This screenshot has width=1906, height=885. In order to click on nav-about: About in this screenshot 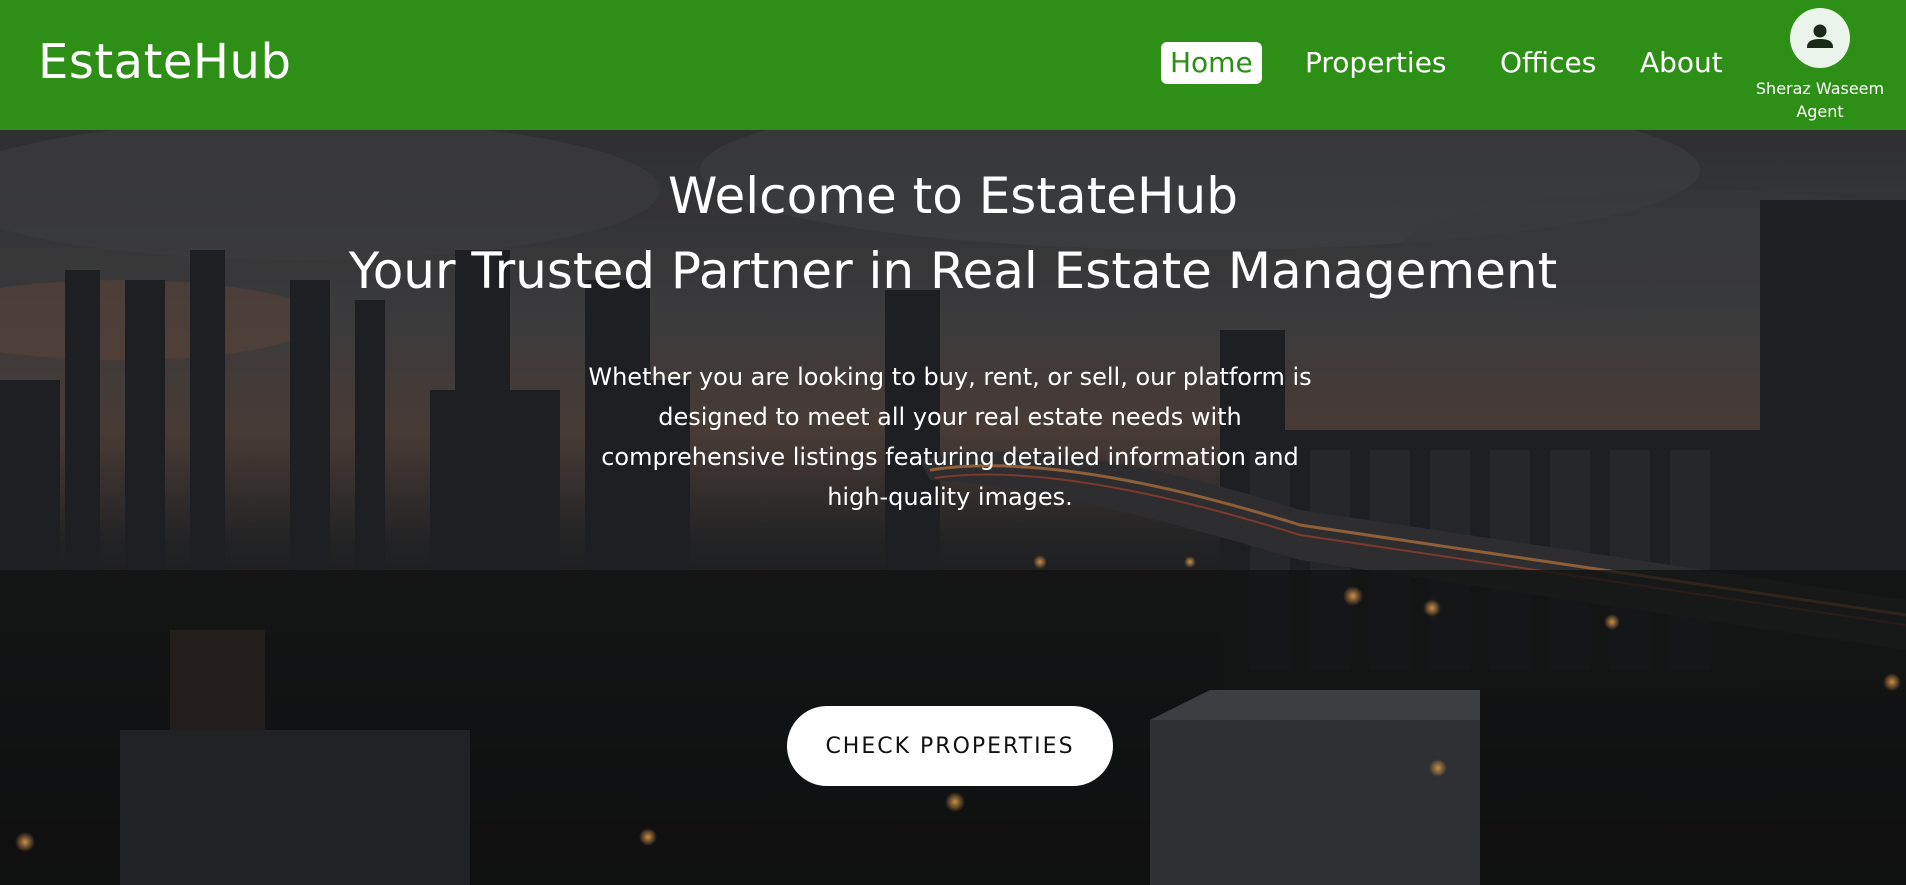, I will do `click(1681, 63)`.